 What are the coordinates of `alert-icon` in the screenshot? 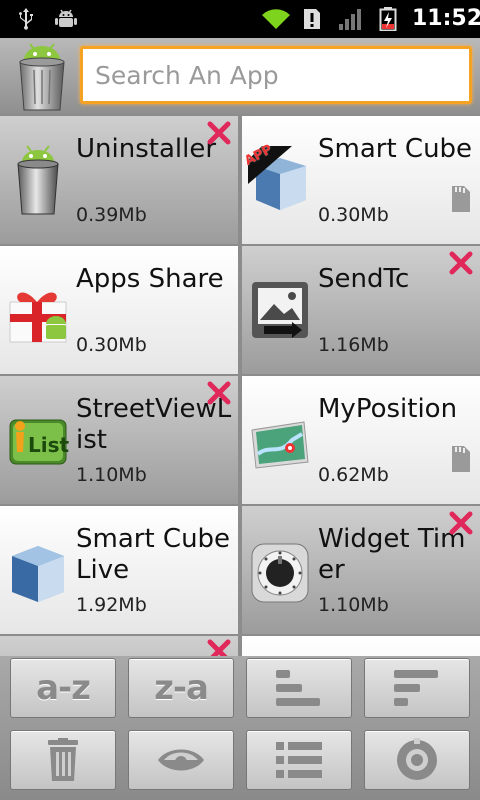 It's located at (312, 19).